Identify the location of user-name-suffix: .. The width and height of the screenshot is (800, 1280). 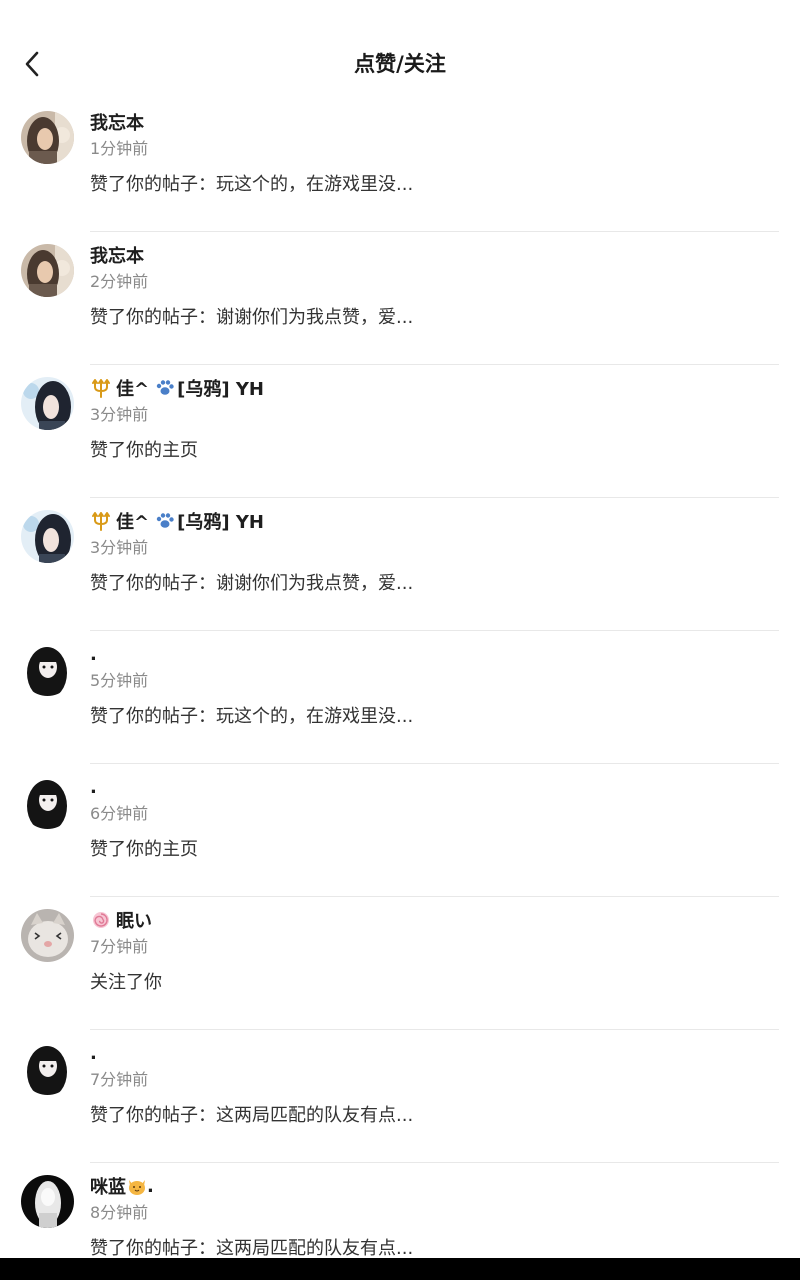
(150, 1186).